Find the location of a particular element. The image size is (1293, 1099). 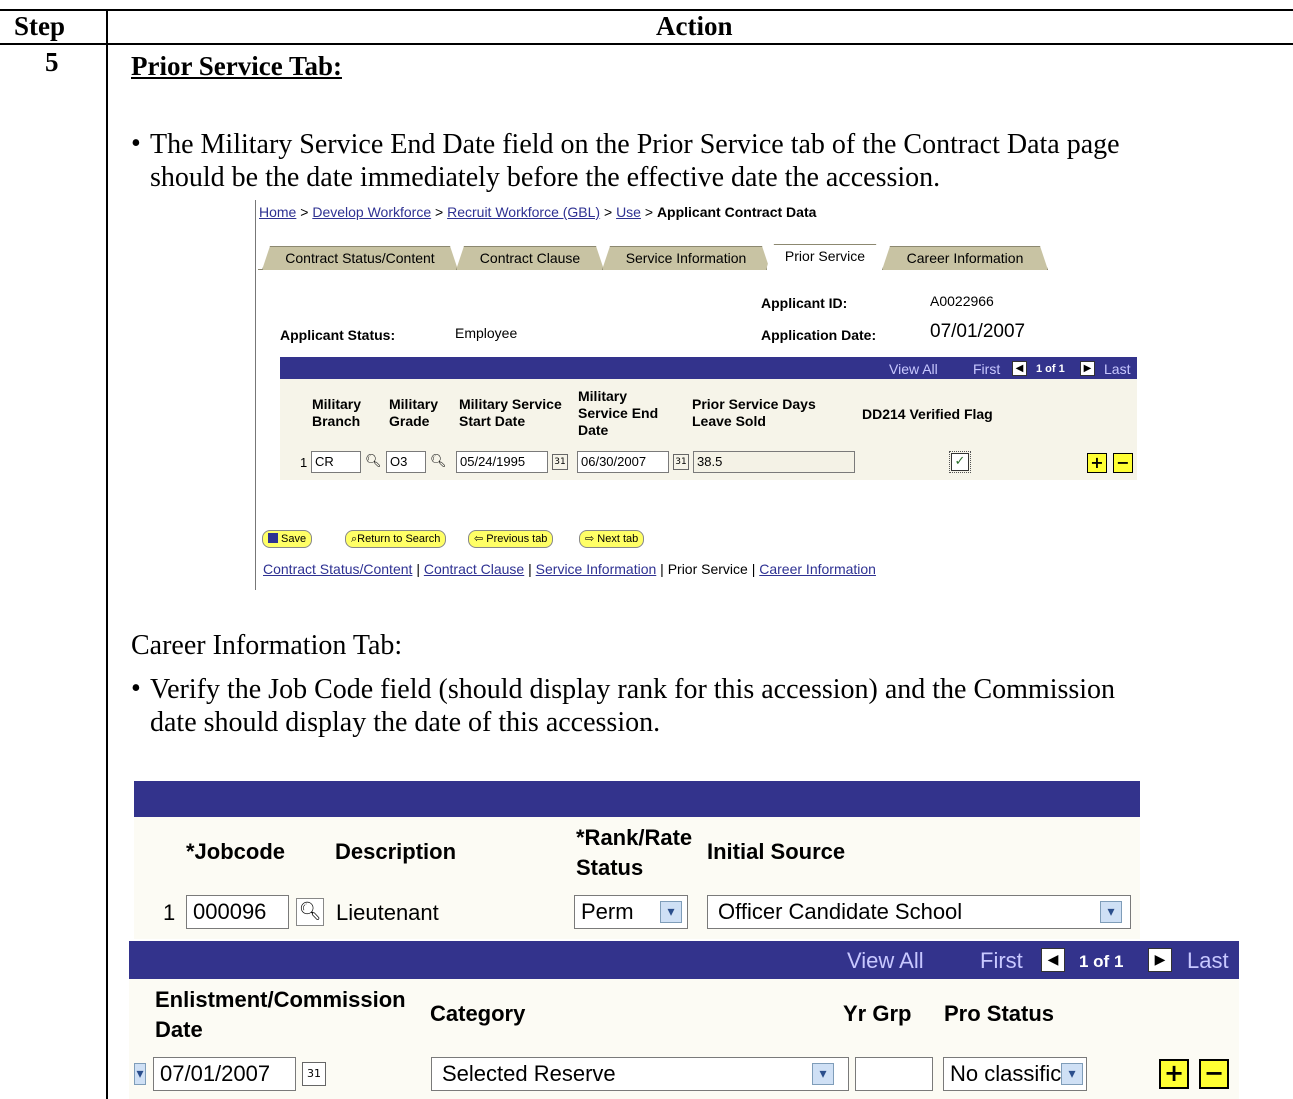

col-military-grade: Military Grade is located at coordinates (414, 412).